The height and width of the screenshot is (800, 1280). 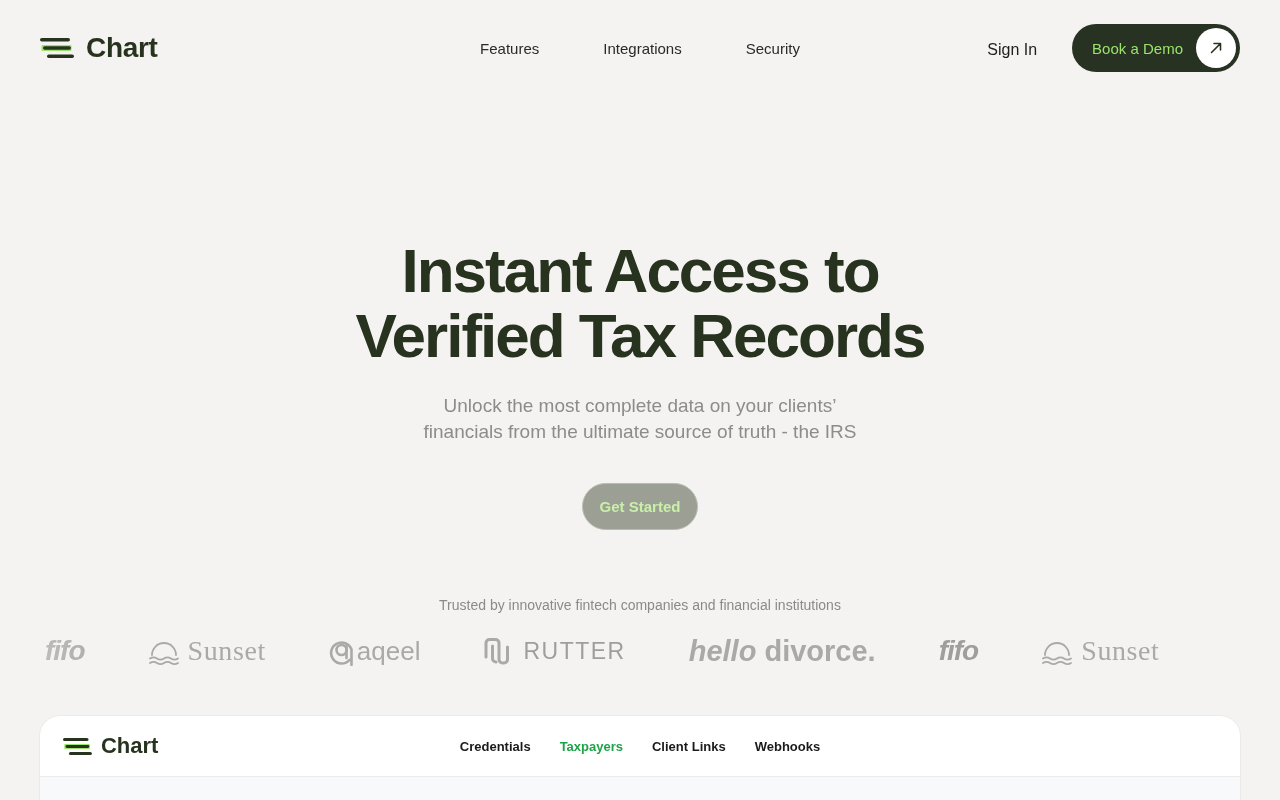 I want to click on nav-link: Integrations, so click(x=642, y=48).